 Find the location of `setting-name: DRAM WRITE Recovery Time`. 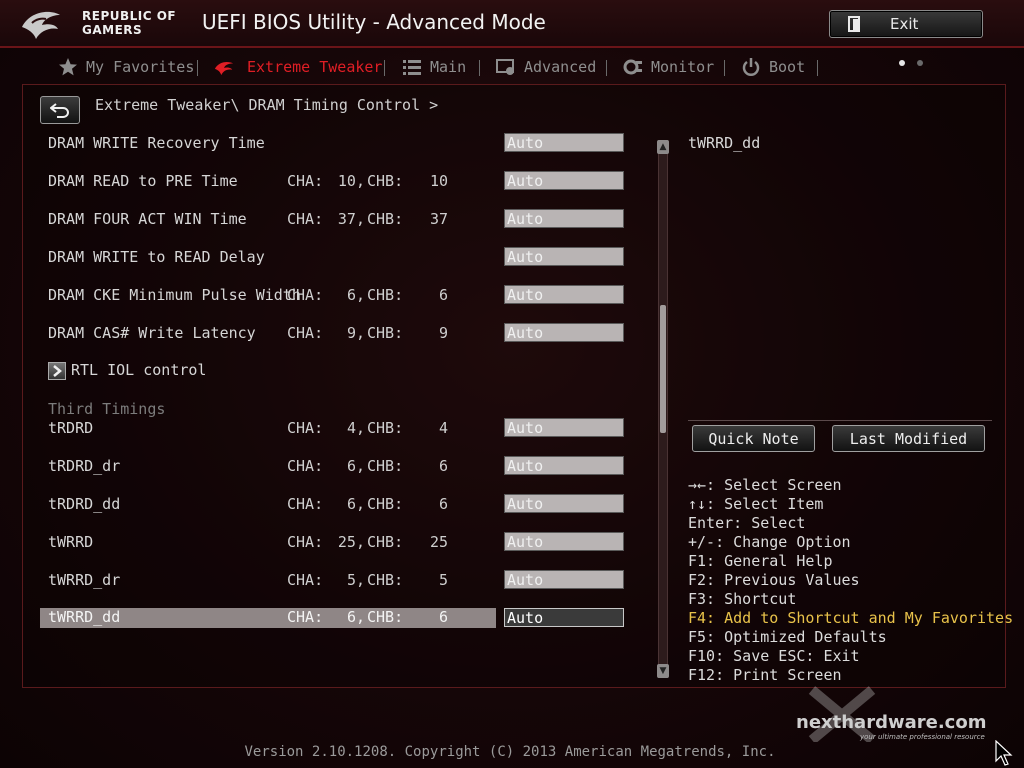

setting-name: DRAM WRITE Recovery Time is located at coordinates (156, 143).